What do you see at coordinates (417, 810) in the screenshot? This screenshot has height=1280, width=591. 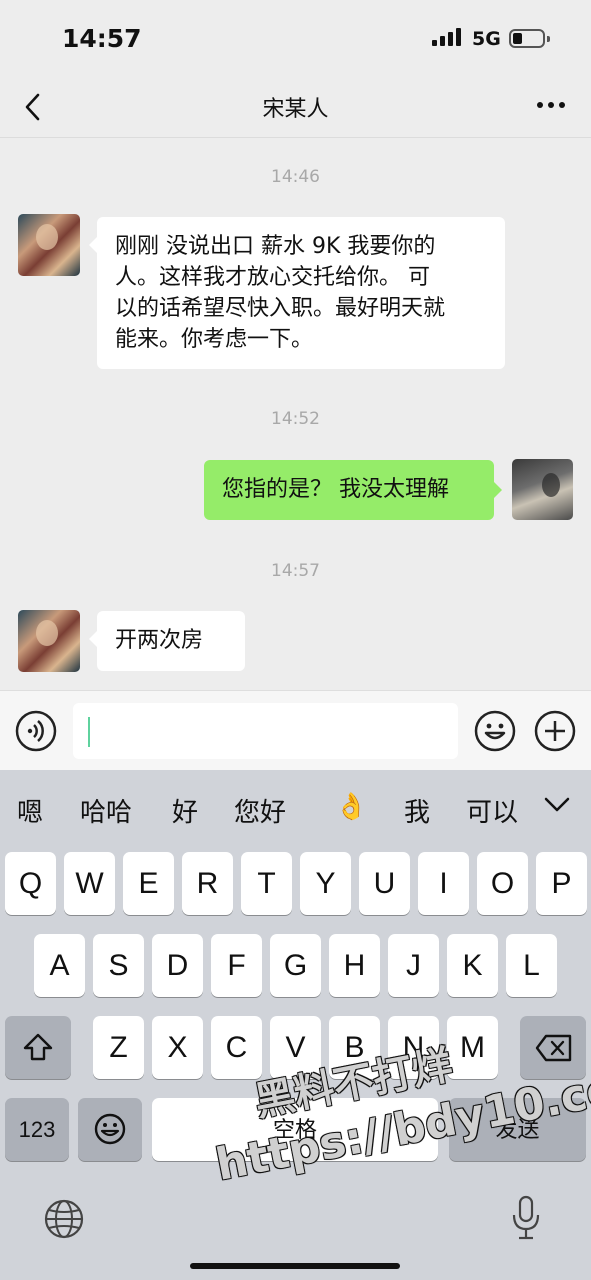 I see `candidate-word: 我` at bounding box center [417, 810].